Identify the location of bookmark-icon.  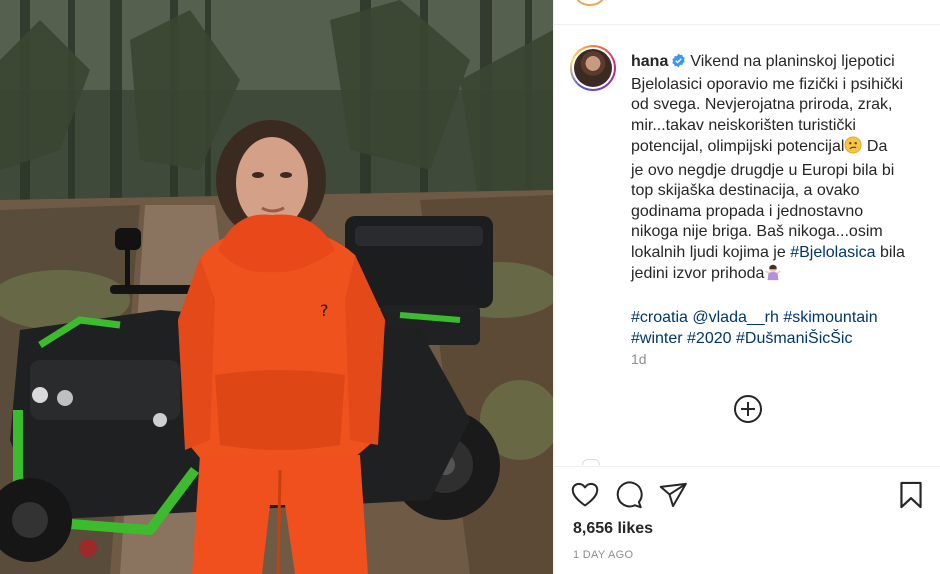
(911, 495).